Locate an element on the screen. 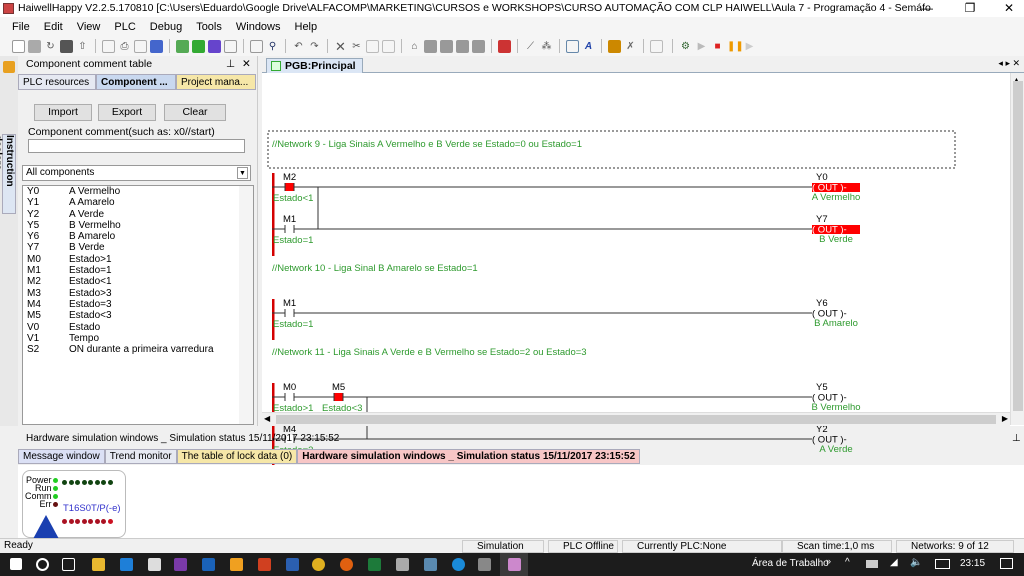  outlook-icon is located at coordinates (208, 564).